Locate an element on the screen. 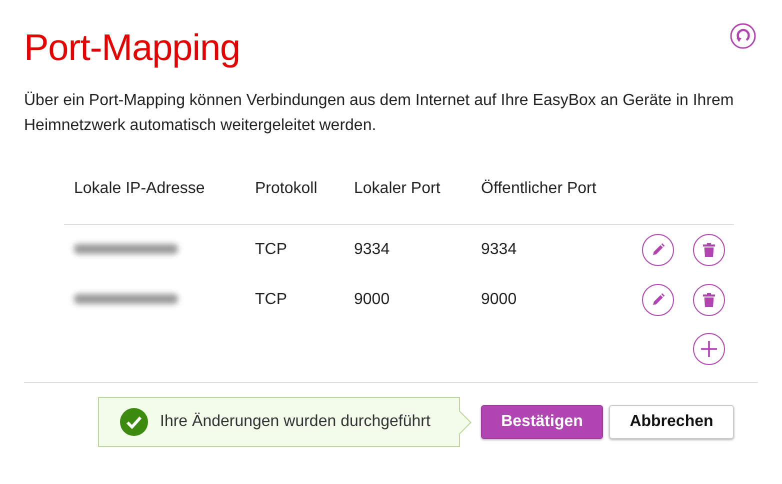 Image resolution: width=782 pixels, height=484 pixels. help-icon is located at coordinates (743, 36).